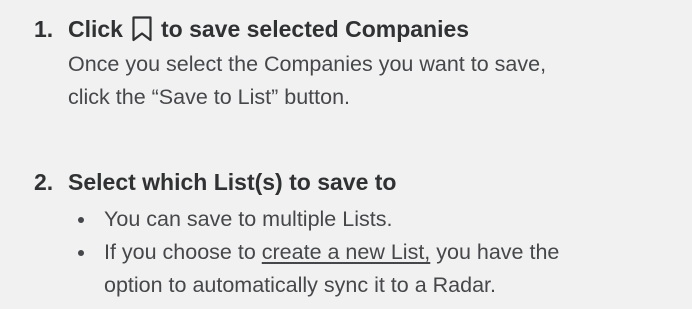 This screenshot has width=692, height=309. What do you see at coordinates (315, 29) in the screenshot?
I see `step-1-title-end: to save selected Companies` at bounding box center [315, 29].